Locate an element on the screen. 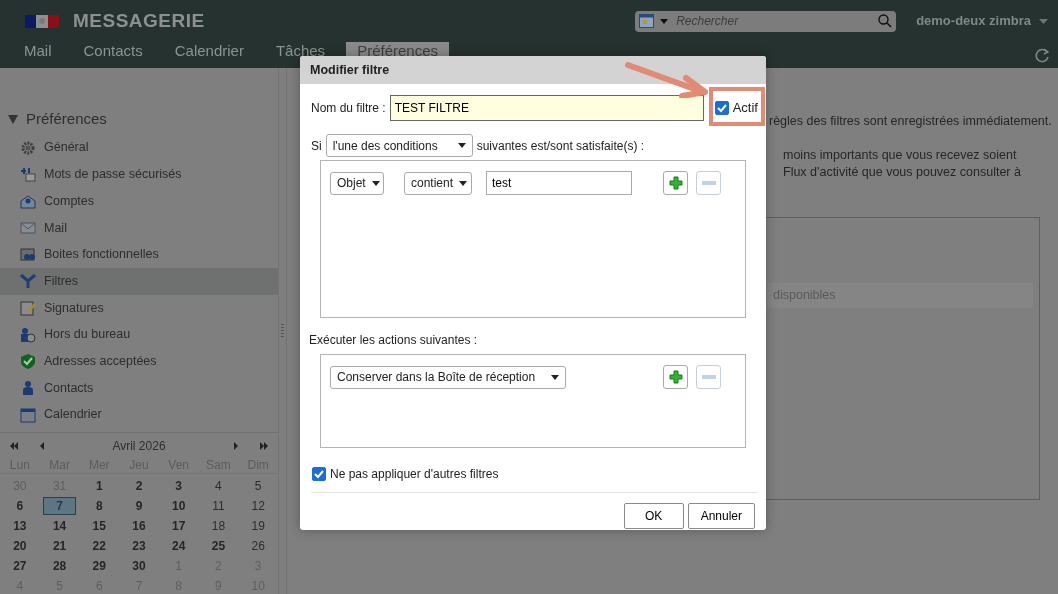  info-text: moins importants que vous recevez soient is located at coordinates (900, 155).